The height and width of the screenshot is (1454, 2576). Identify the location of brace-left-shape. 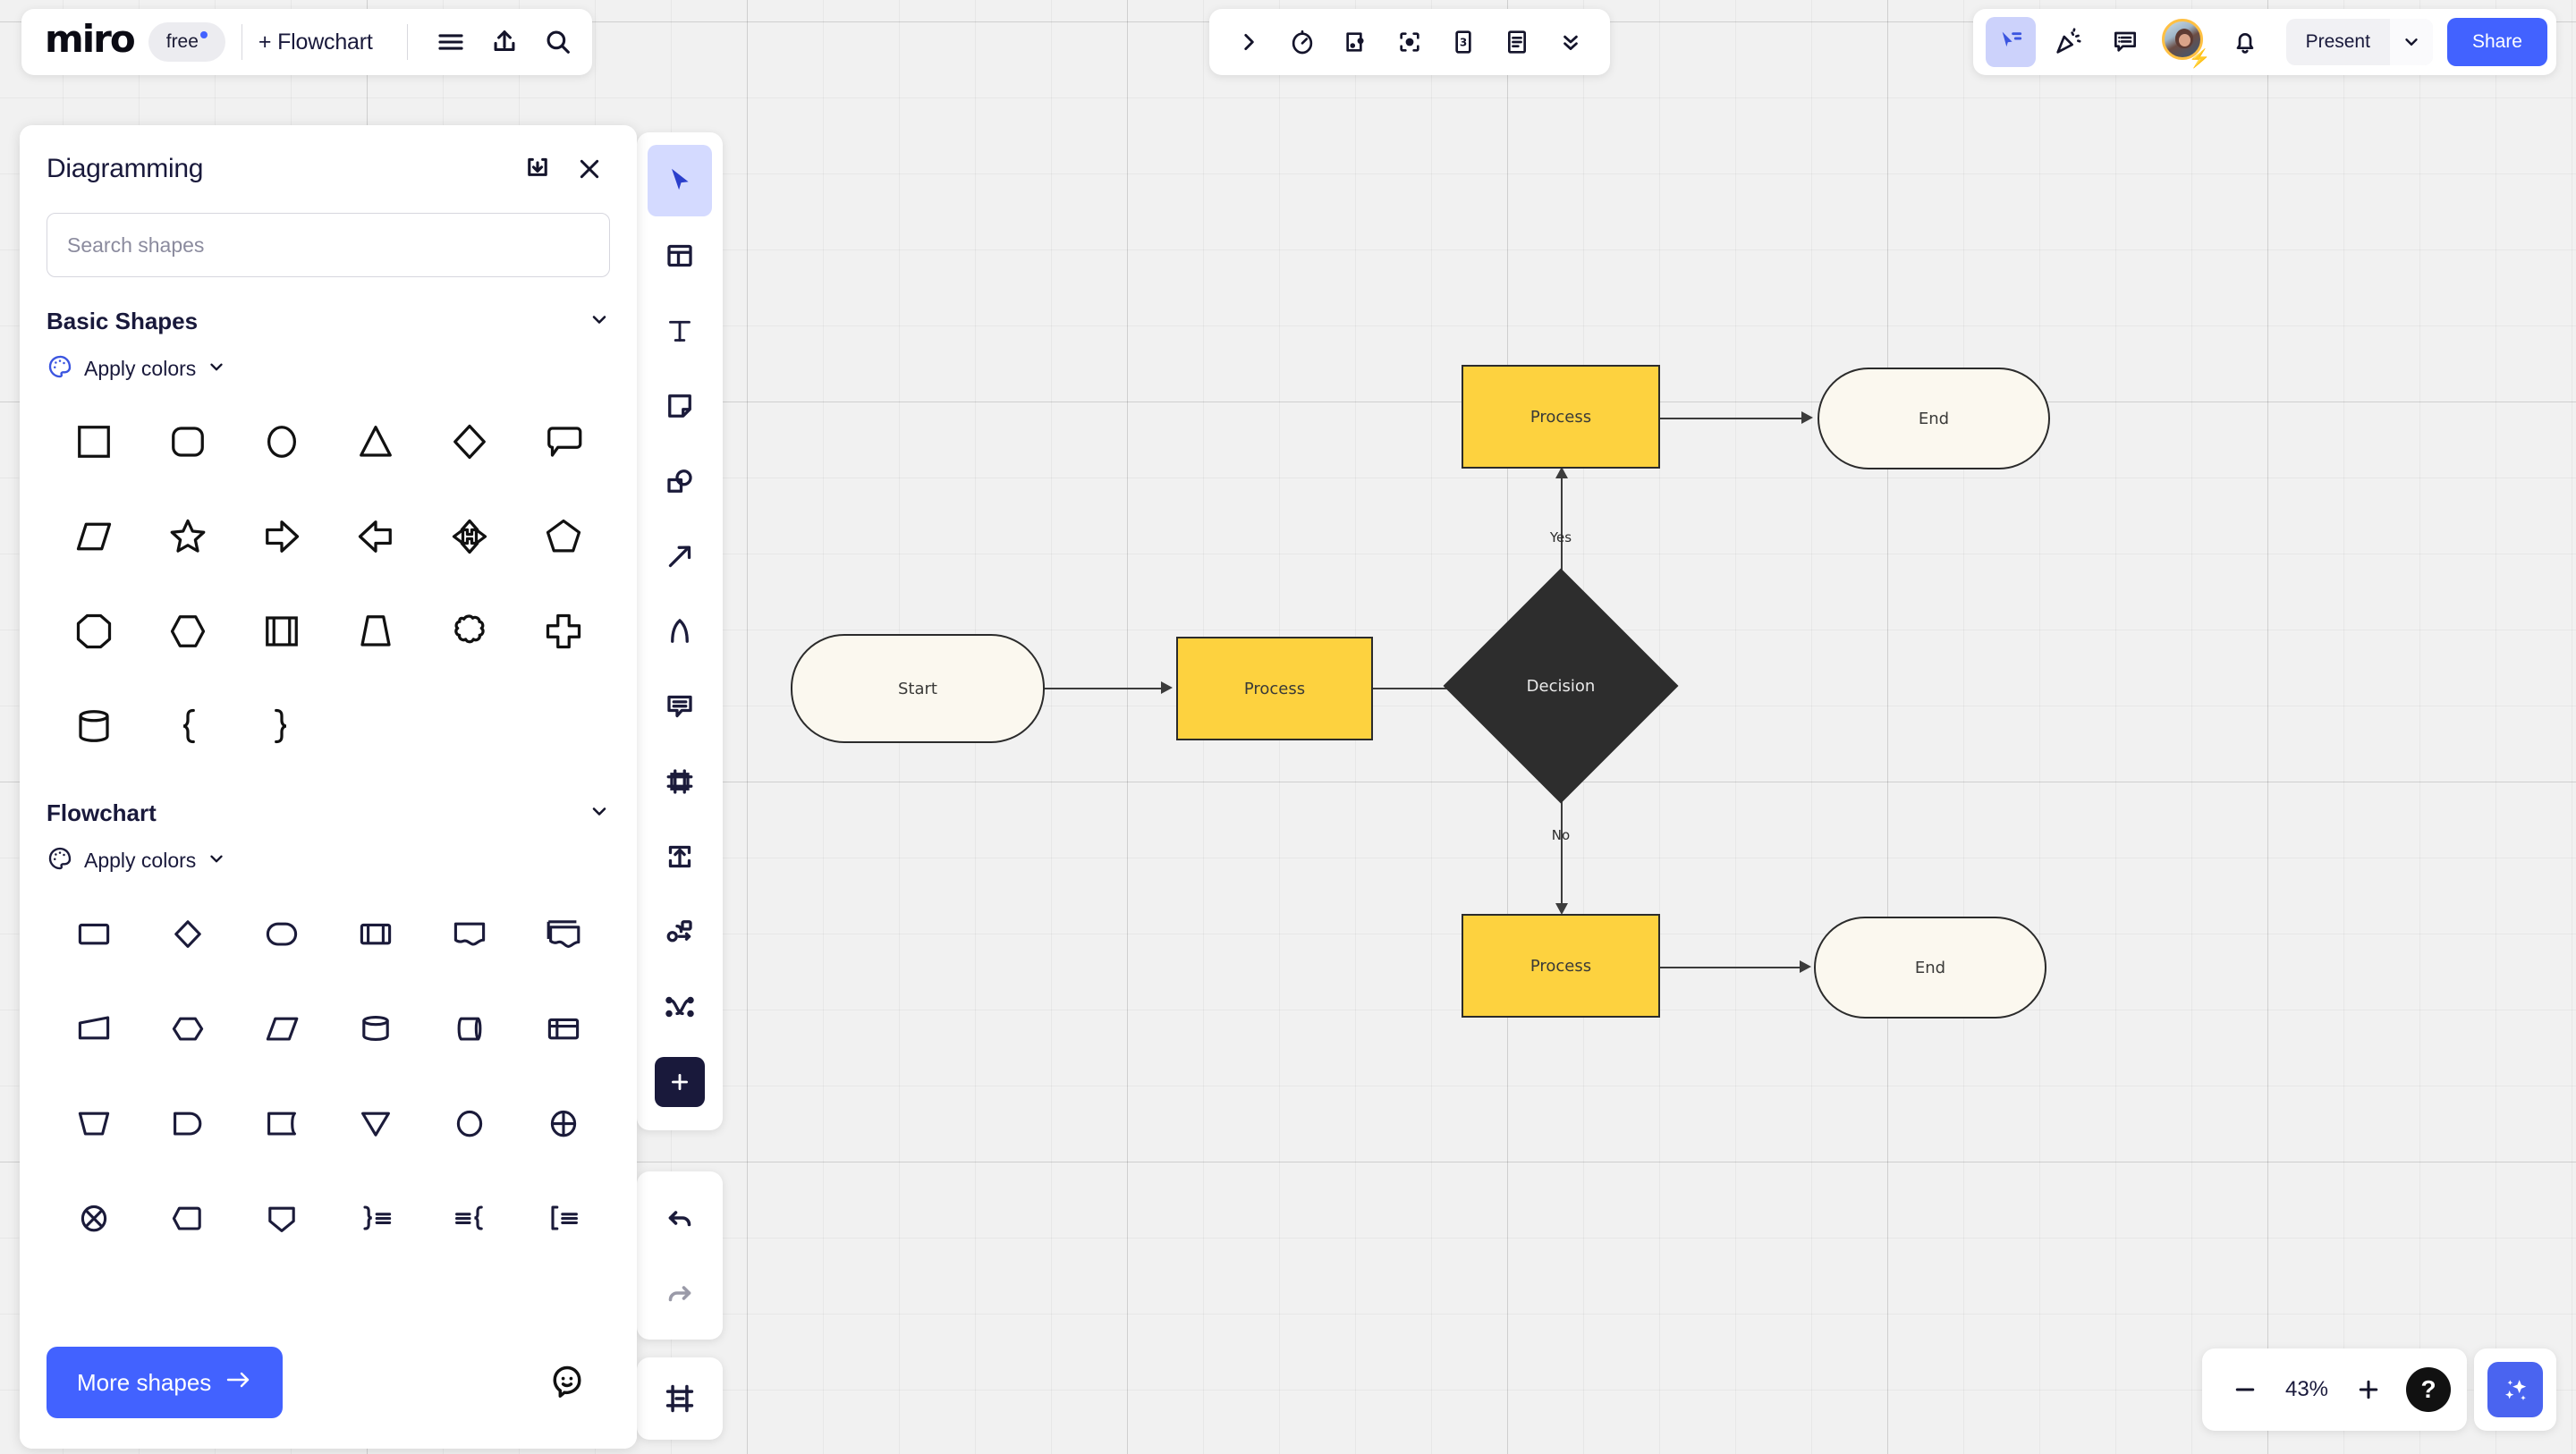
(187, 726).